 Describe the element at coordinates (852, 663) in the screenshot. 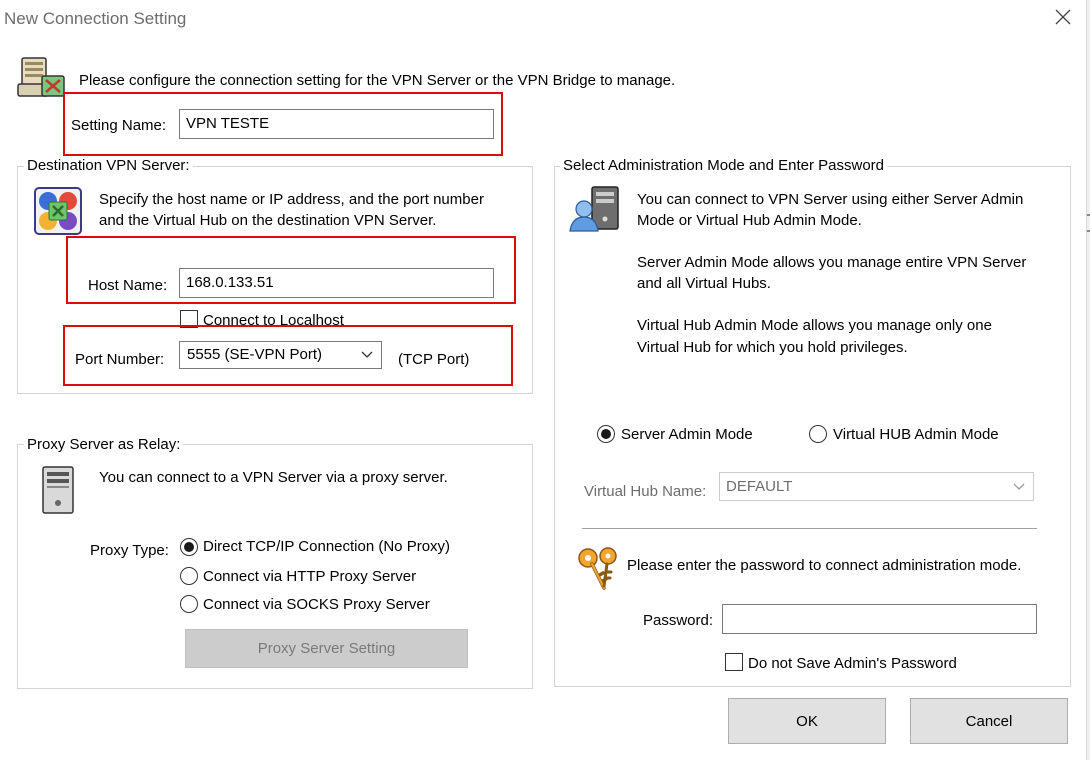

I see `do-not-save-password-label: Do not Save Admin's Password` at that location.